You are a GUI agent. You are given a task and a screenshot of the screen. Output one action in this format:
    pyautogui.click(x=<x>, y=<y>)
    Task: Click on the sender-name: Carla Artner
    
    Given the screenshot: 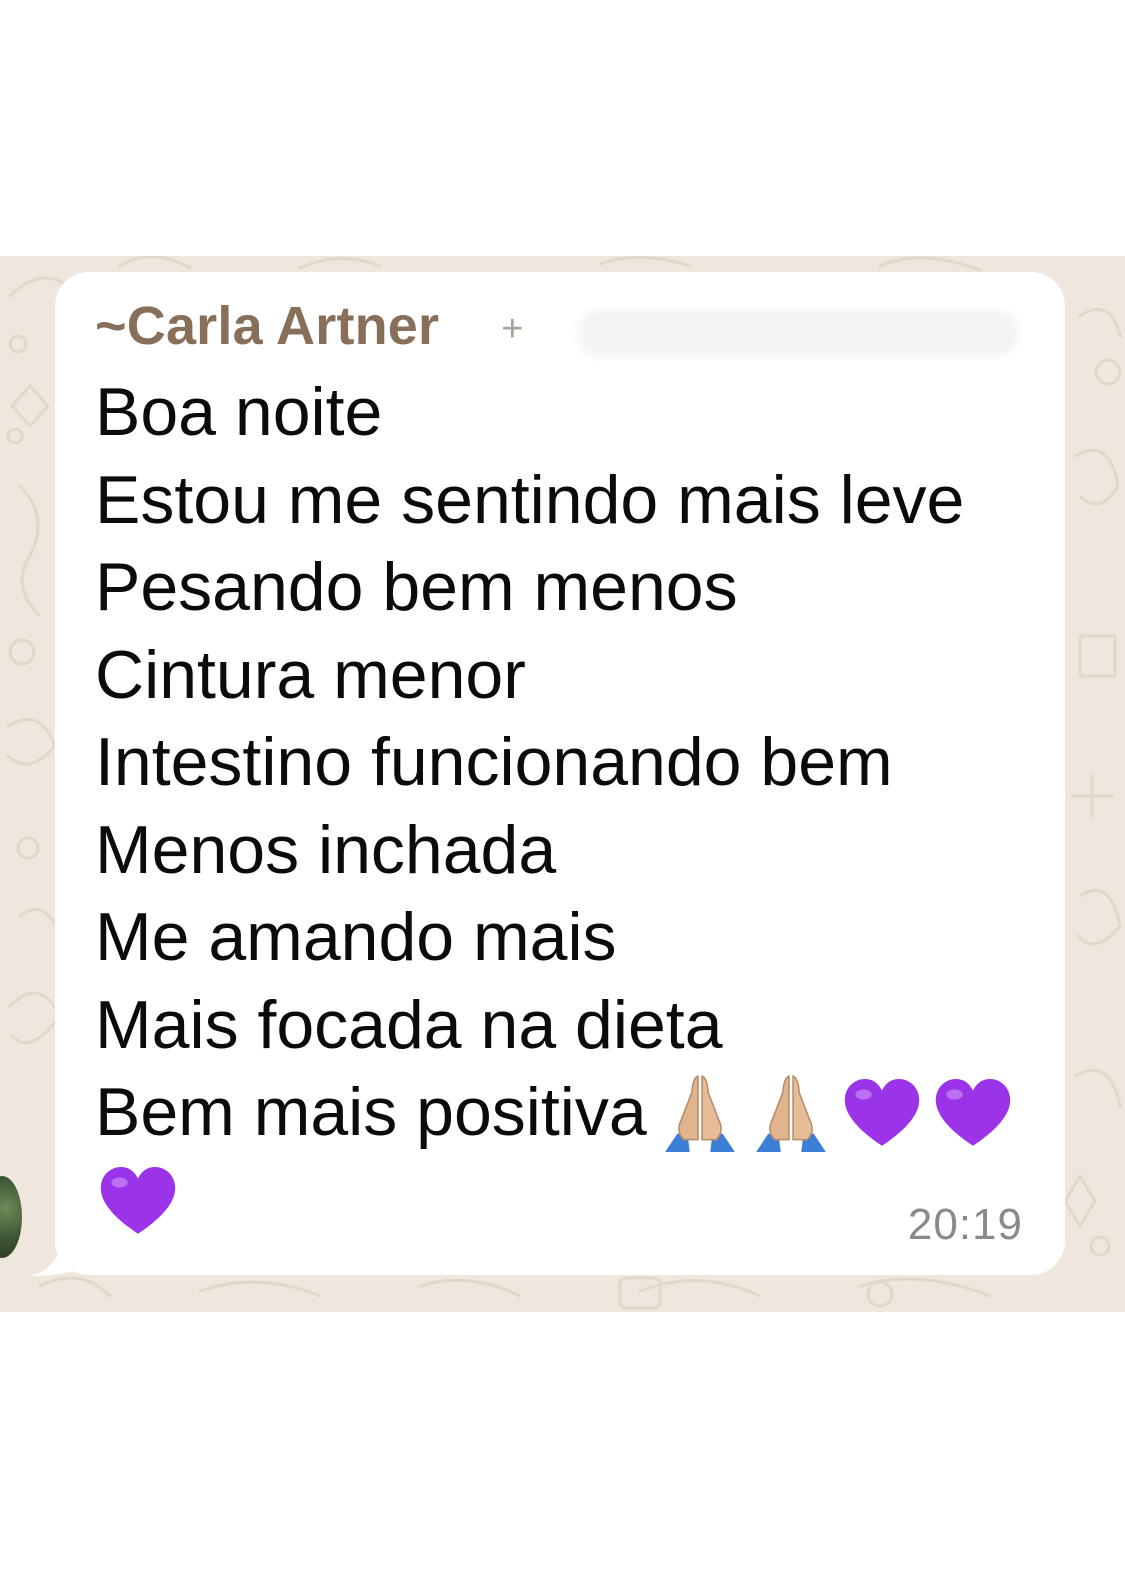 What is the action you would take?
    pyautogui.click(x=283, y=326)
    